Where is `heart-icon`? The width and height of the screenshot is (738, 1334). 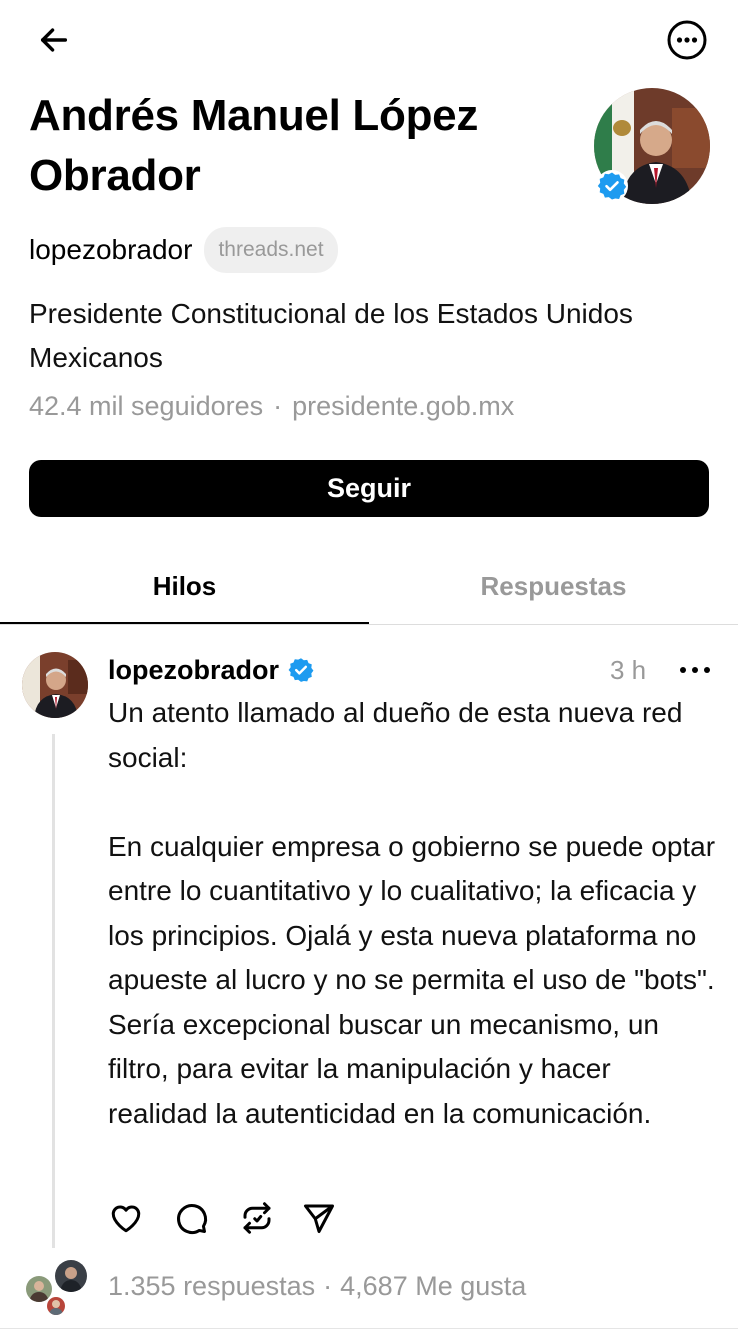
heart-icon is located at coordinates (126, 1219).